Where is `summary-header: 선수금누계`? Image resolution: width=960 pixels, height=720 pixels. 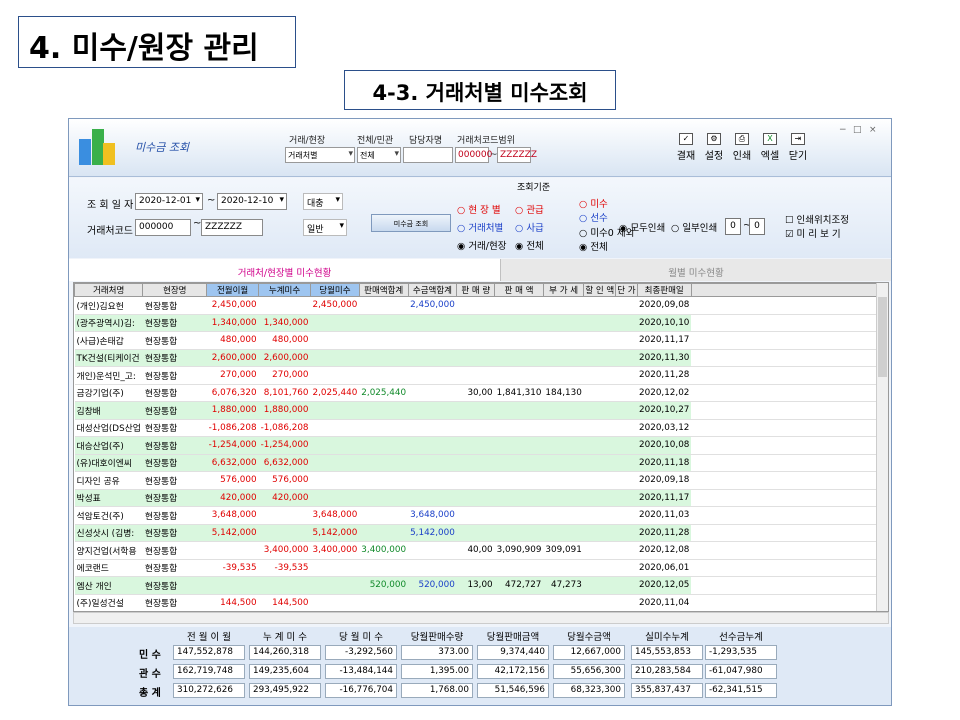
summary-header: 선수금누계 is located at coordinates (741, 637).